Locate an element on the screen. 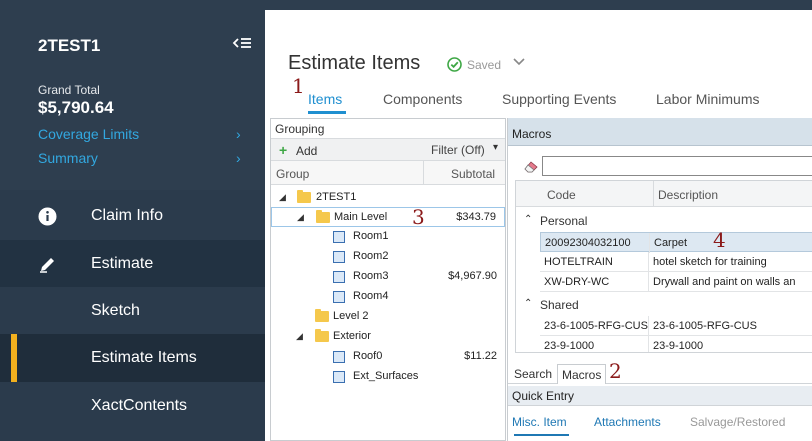 The image size is (812, 441). nav-estimate-items: Estimate Items is located at coordinates (132, 358).